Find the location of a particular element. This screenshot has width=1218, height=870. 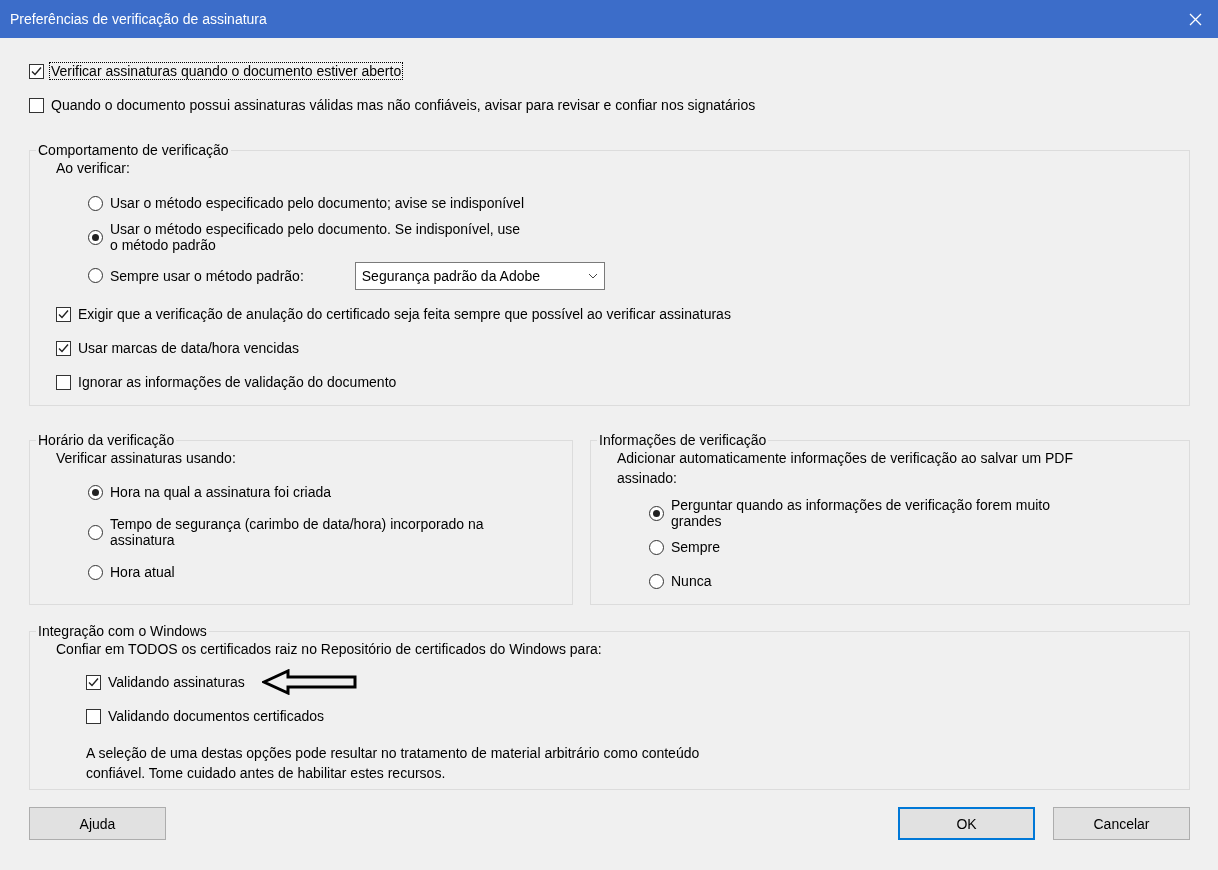

checkbox-label: Ignorar as informações de validação do documento is located at coordinates (237, 382).